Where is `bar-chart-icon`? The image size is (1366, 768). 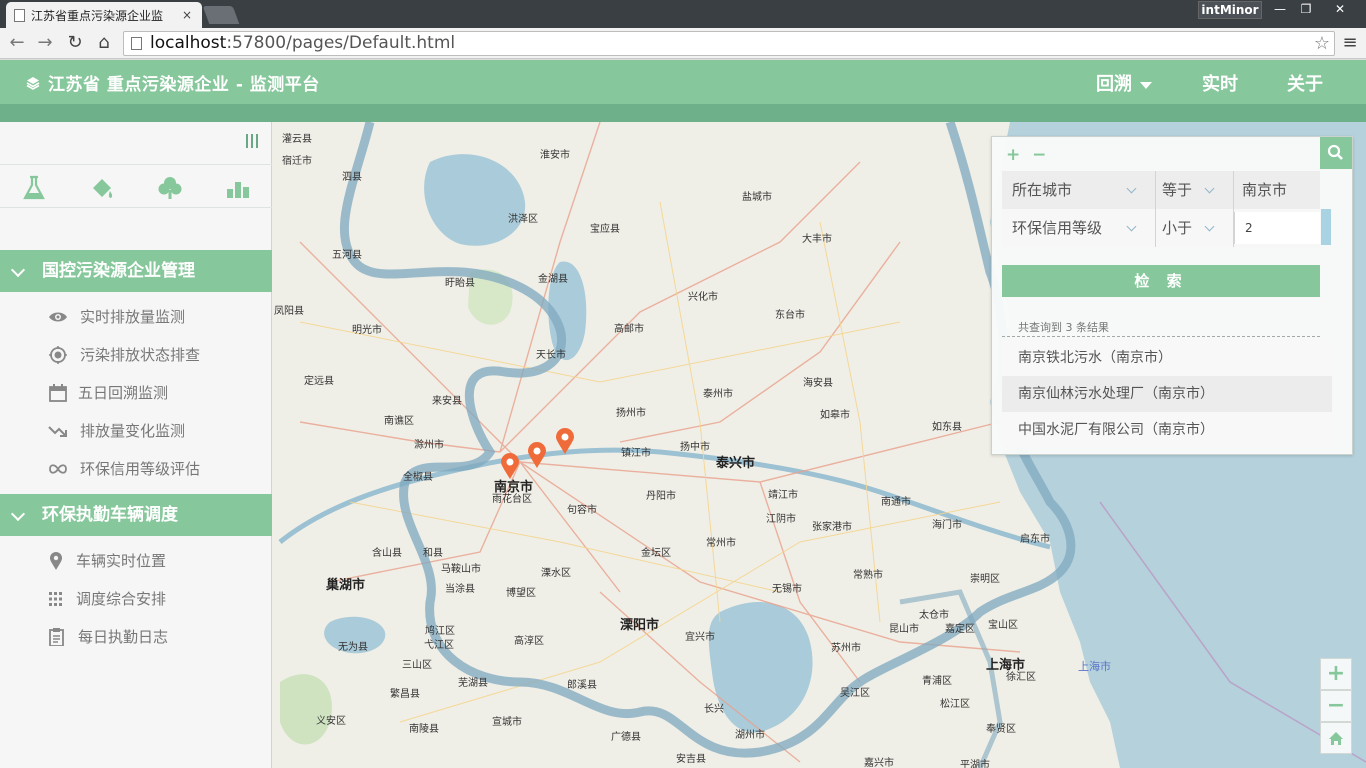 bar-chart-icon is located at coordinates (238, 188).